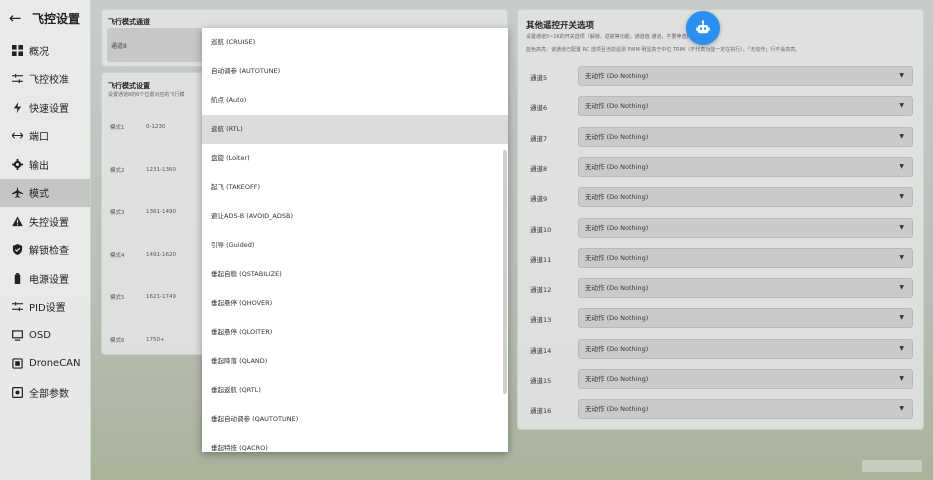 This screenshot has height=480, width=933. What do you see at coordinates (17, 278) in the screenshot?
I see `battery-icon` at bounding box center [17, 278].